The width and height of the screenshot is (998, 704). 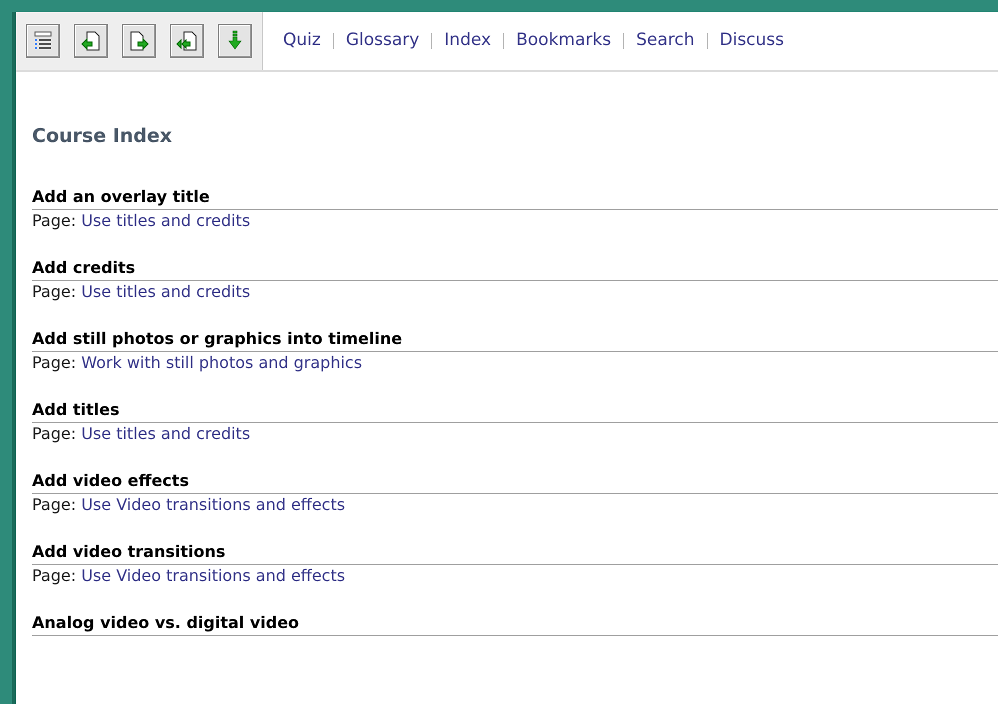 I want to click on topic-title: Add still photos or graphics into timeline, so click(x=515, y=340).